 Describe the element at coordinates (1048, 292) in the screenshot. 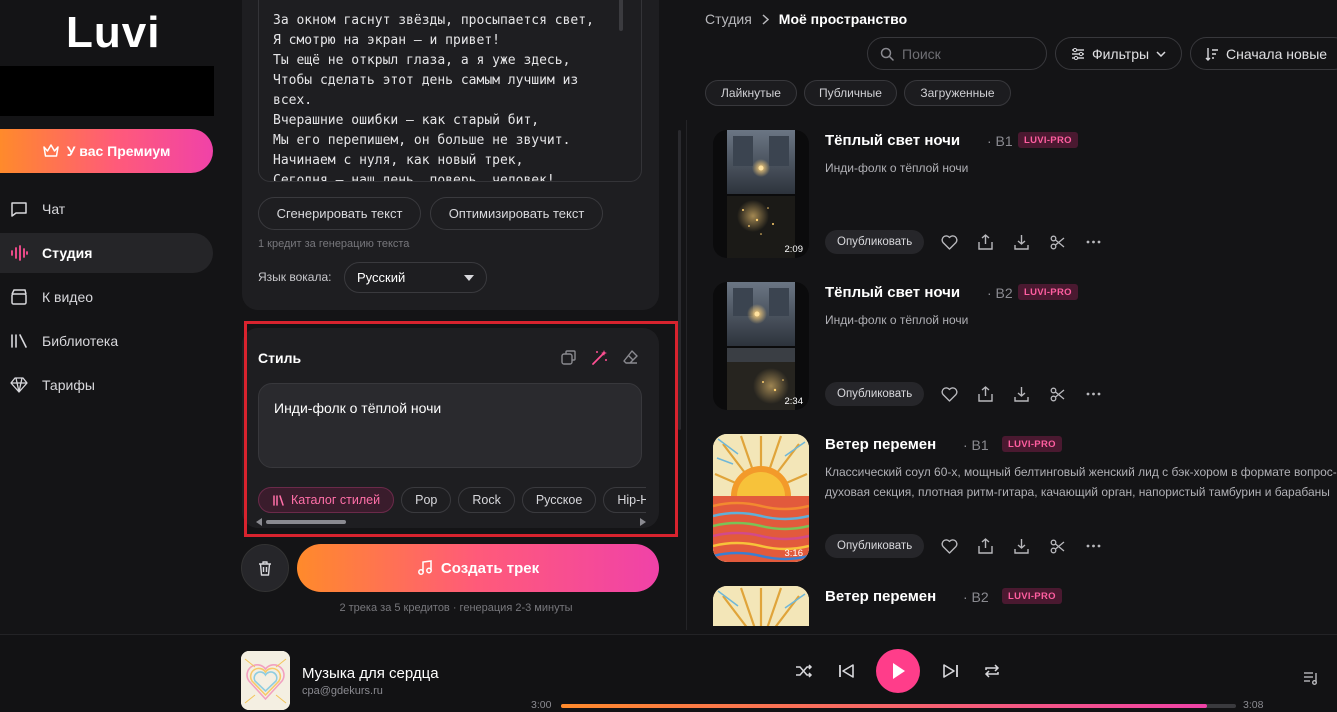

I see `track-badge: LUVI-PRO` at that location.